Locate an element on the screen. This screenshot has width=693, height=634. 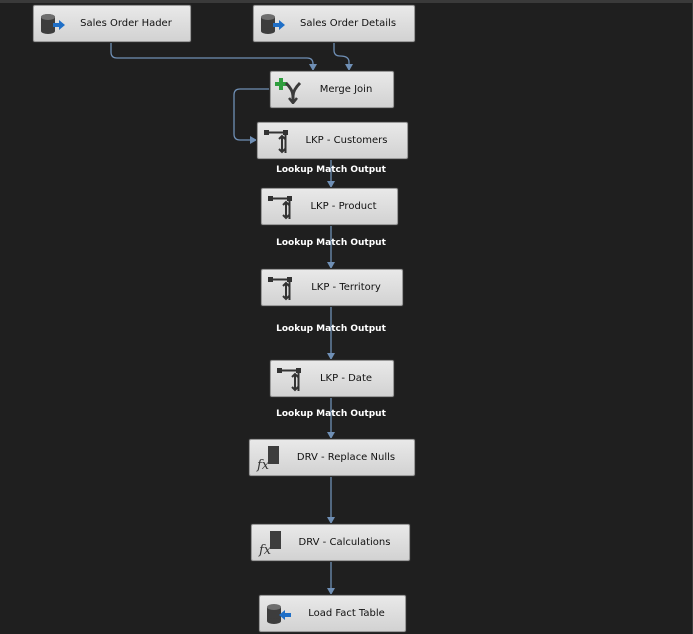
node-sales-order-header: Sales Order Hader is located at coordinates (112, 23).